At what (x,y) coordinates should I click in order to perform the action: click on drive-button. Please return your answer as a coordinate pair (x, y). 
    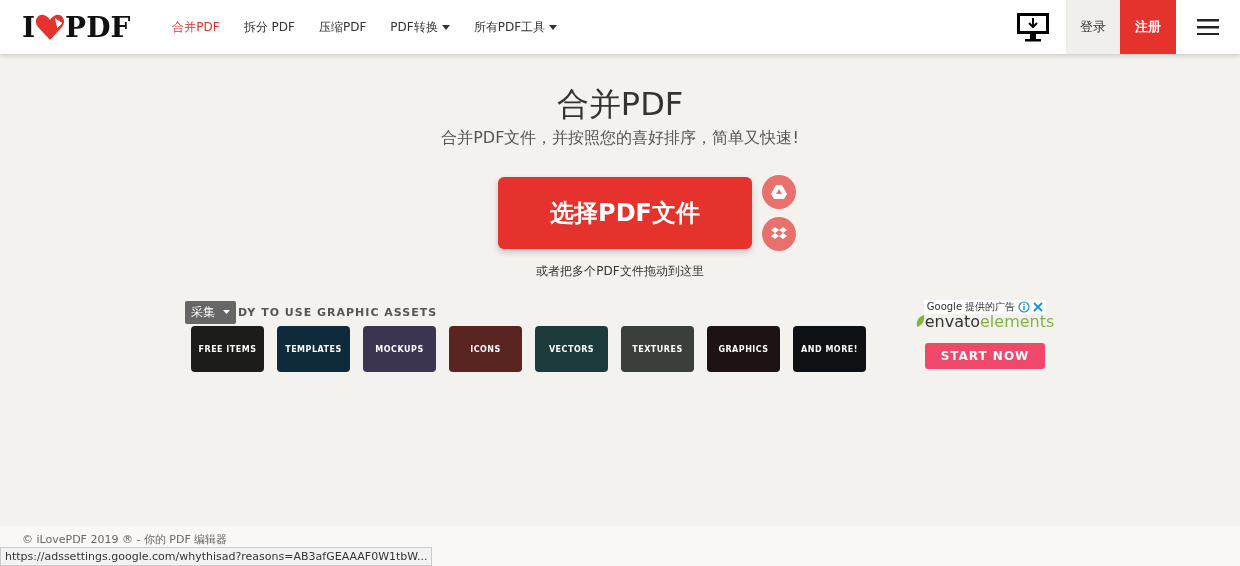
    Looking at the image, I should click on (779, 192).